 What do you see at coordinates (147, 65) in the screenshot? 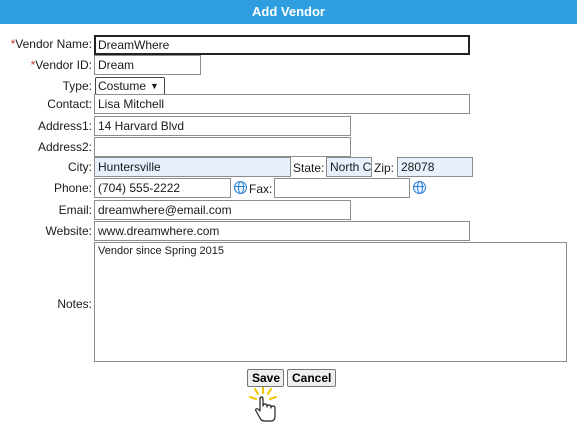
I see `vendor-id-input: Dream` at bounding box center [147, 65].